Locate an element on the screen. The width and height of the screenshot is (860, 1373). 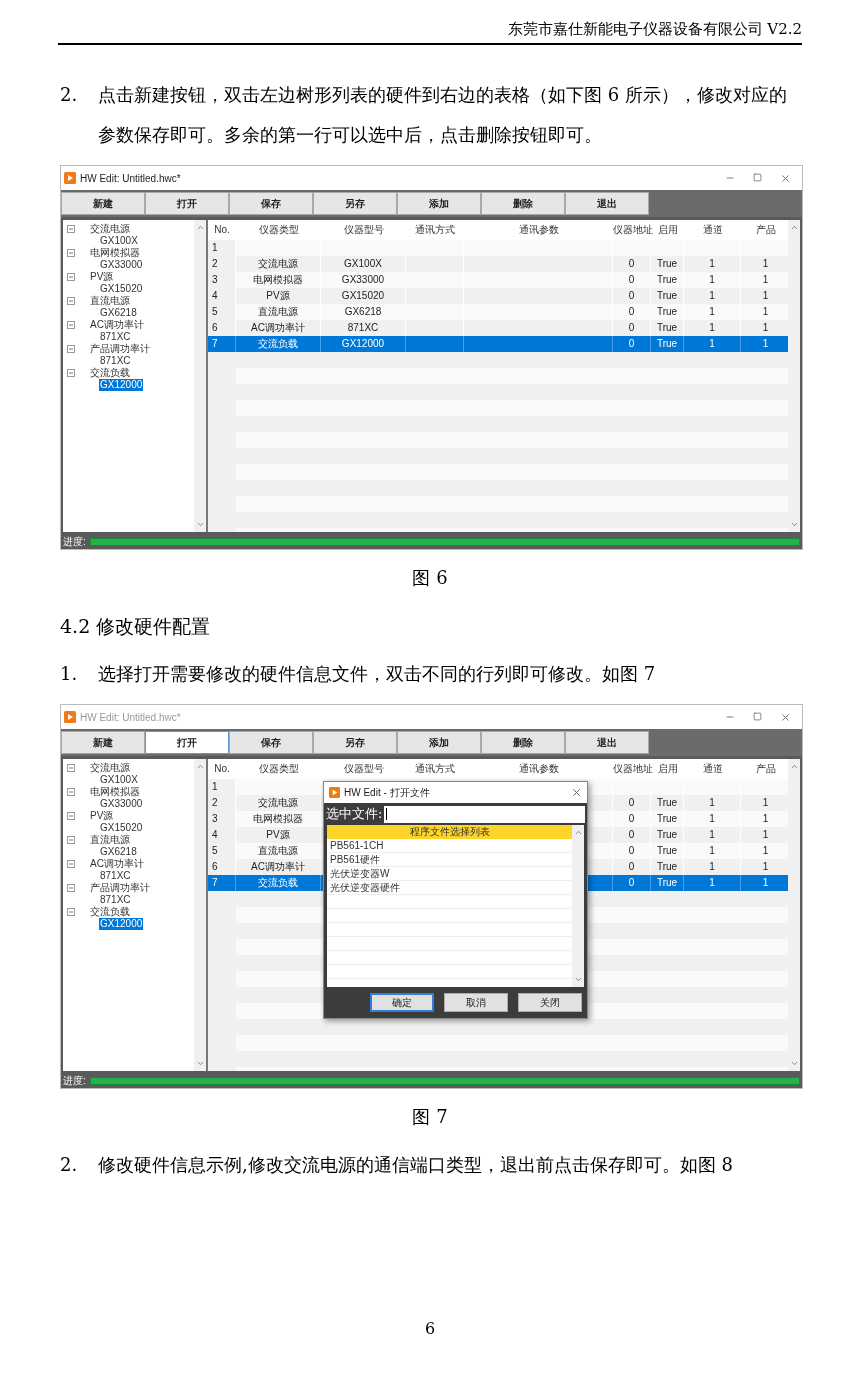
dialog-title: HW Edit - 打开文件 is located at coordinates (387, 793).